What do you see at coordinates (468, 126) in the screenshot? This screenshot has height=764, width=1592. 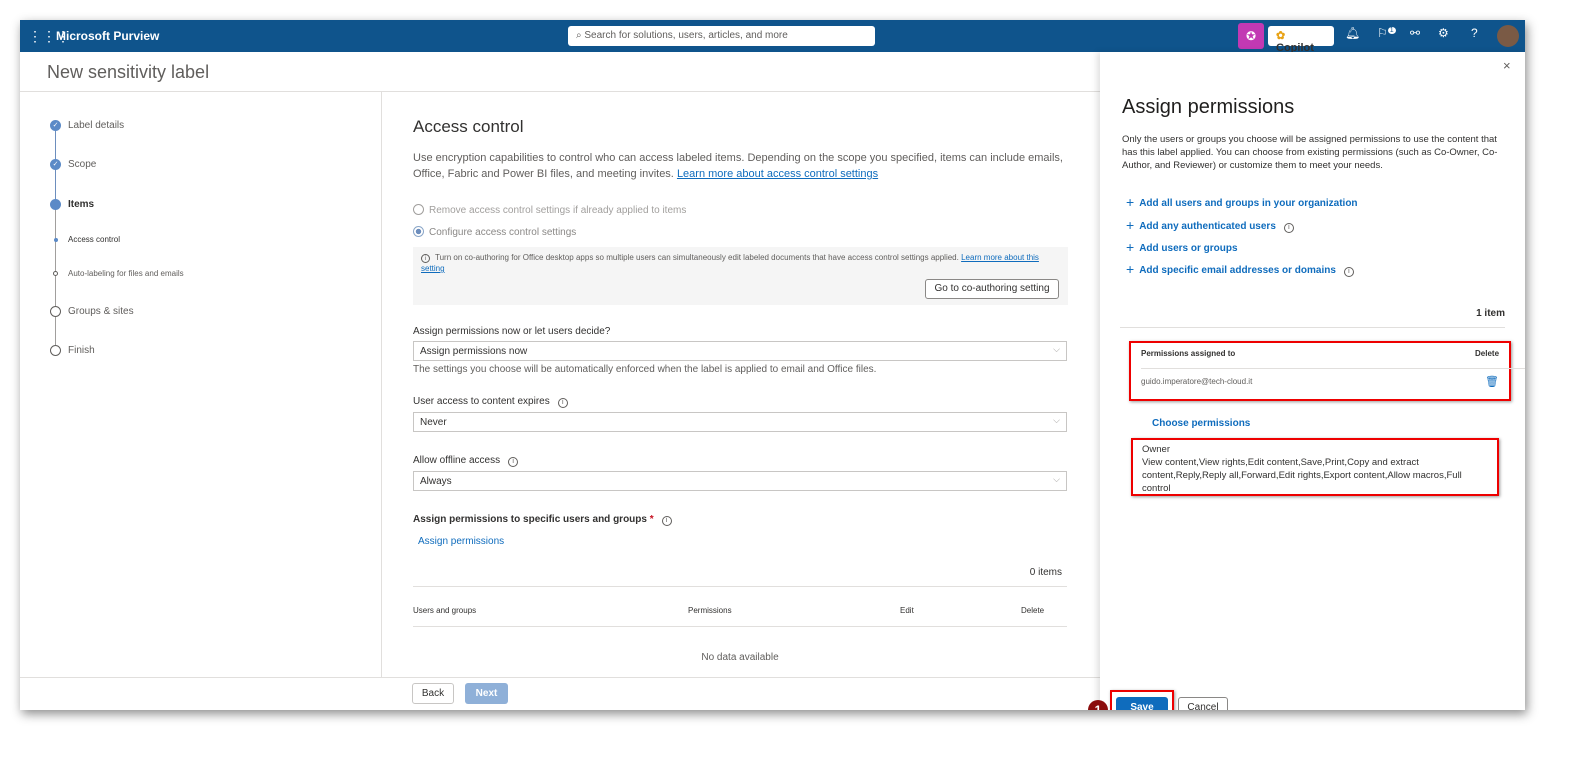 I see `section-title: Access control` at bounding box center [468, 126].